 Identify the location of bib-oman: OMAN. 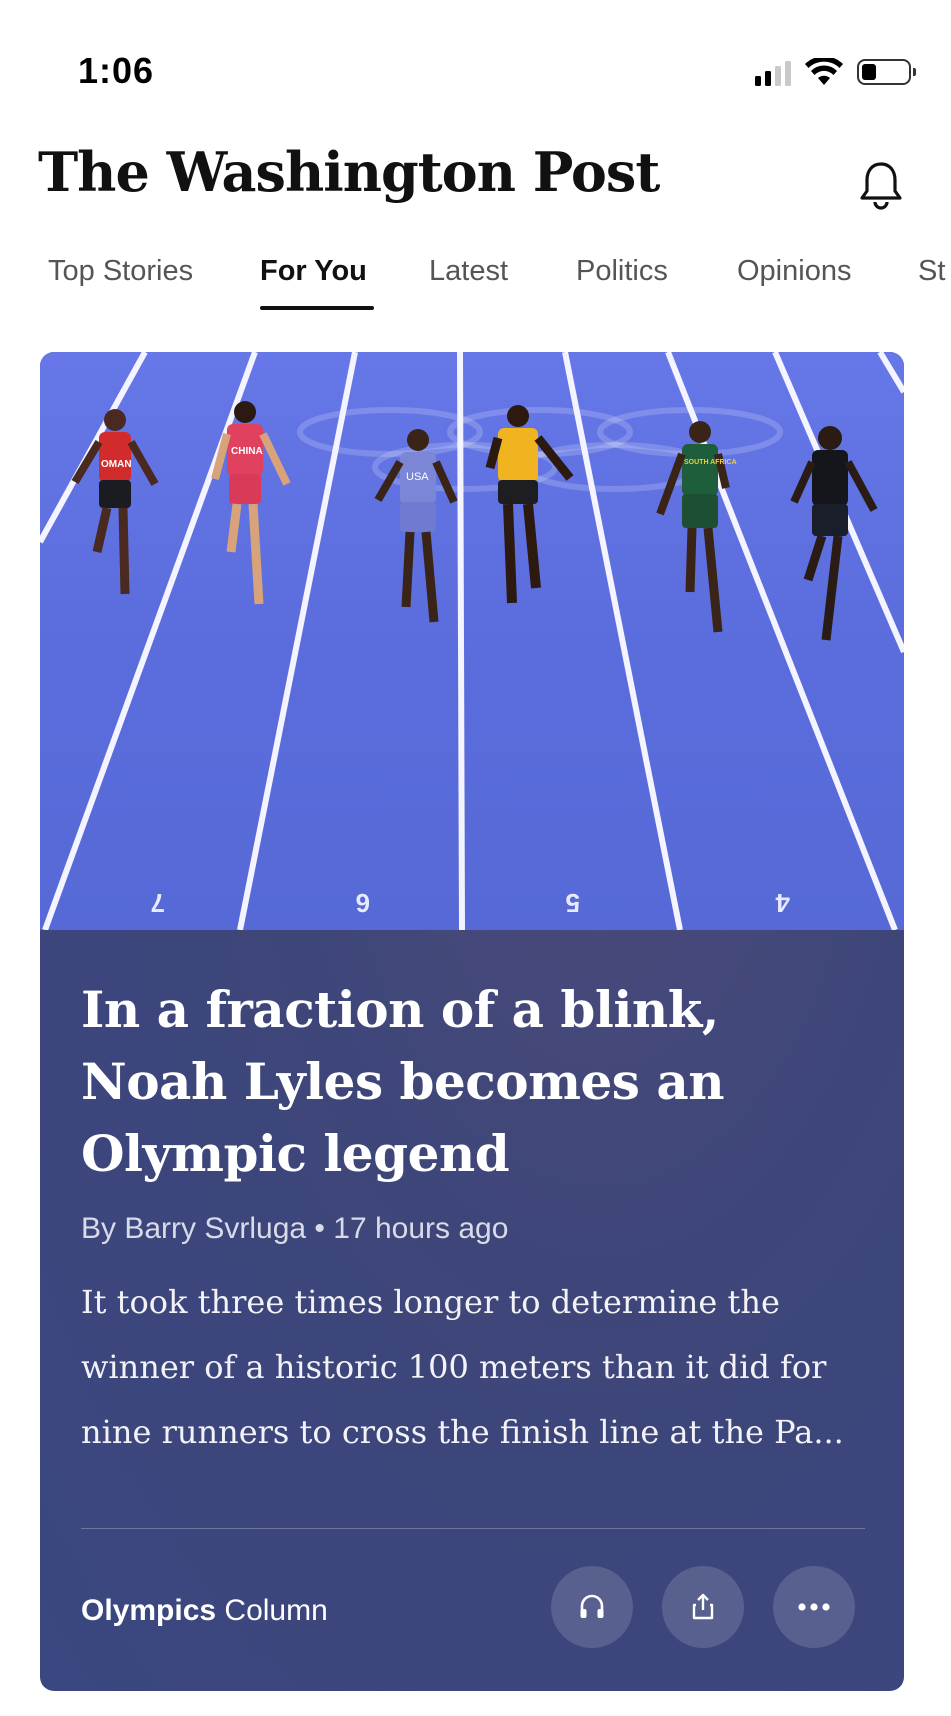
(116, 464).